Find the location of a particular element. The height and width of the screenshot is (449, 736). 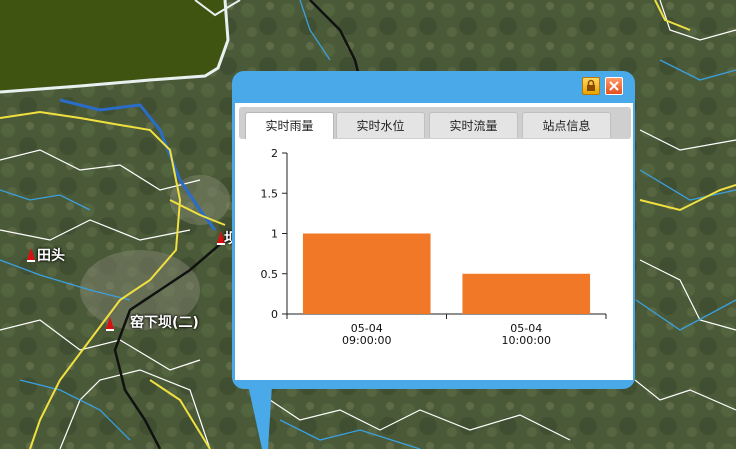

y-tick-label: 1 is located at coordinates (274, 234).